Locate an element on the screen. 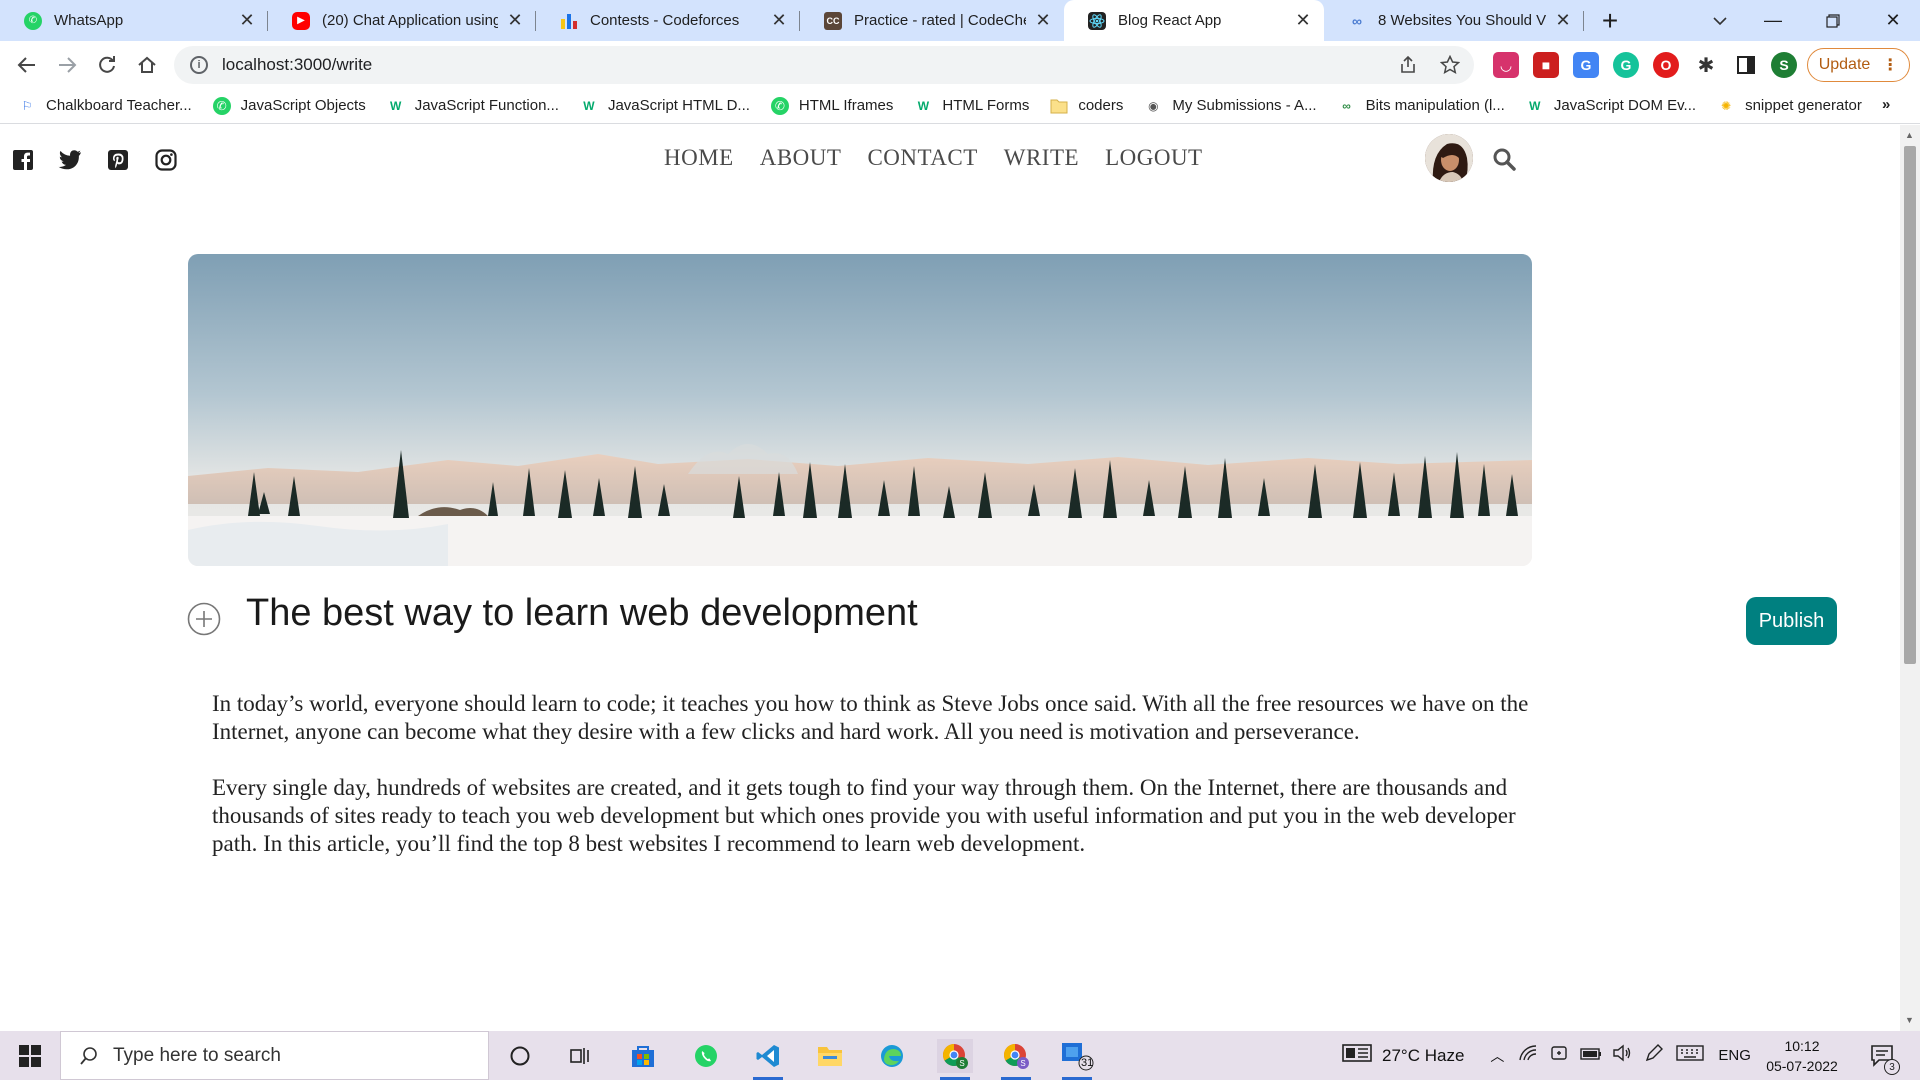  start-button is located at coordinates (30, 1056).